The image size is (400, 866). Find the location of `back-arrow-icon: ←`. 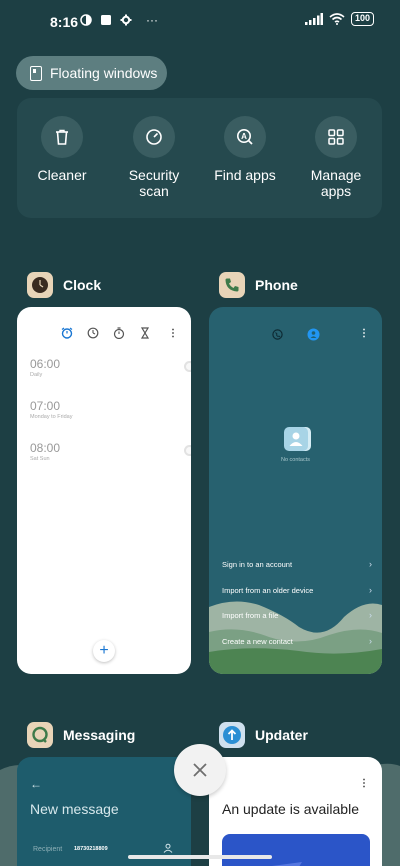

back-arrow-icon: ← is located at coordinates (36, 784).